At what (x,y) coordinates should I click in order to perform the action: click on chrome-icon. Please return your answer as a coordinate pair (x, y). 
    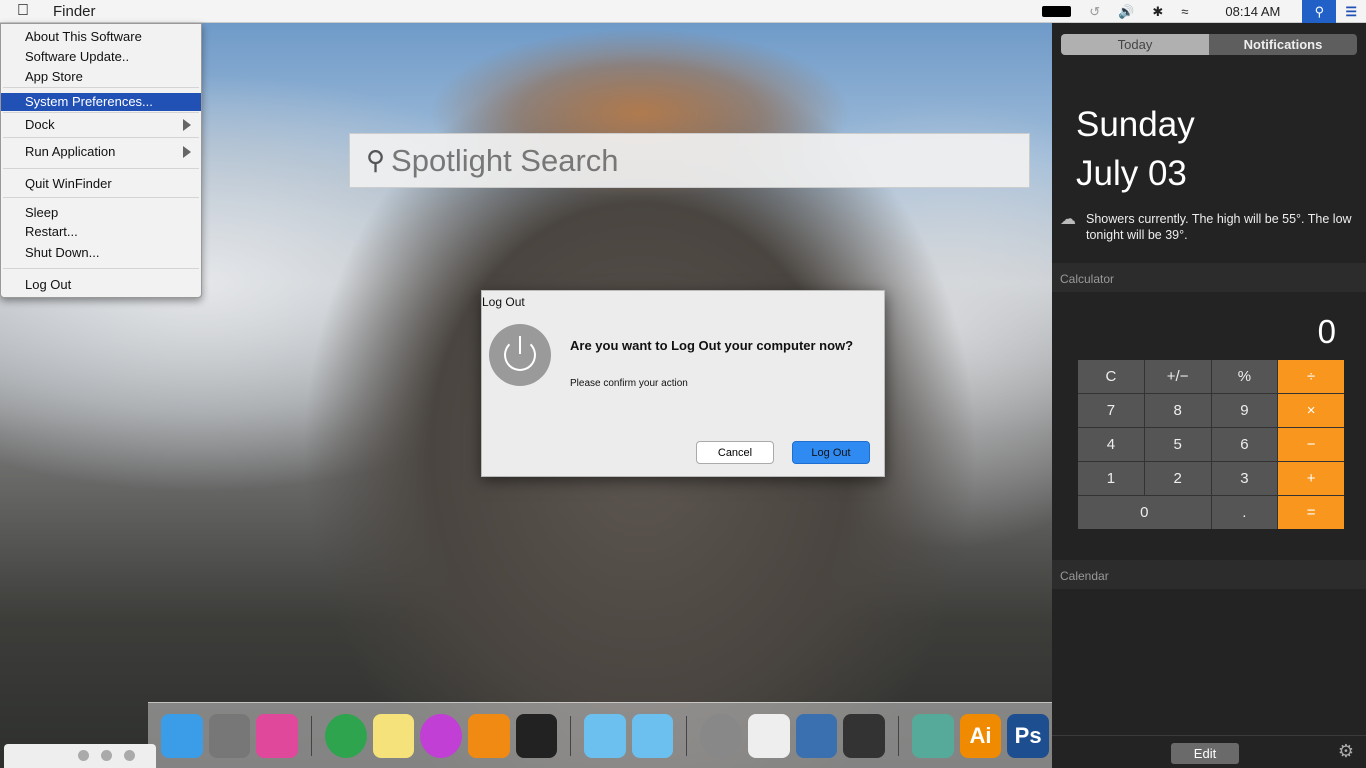
    Looking at the image, I should click on (345, 735).